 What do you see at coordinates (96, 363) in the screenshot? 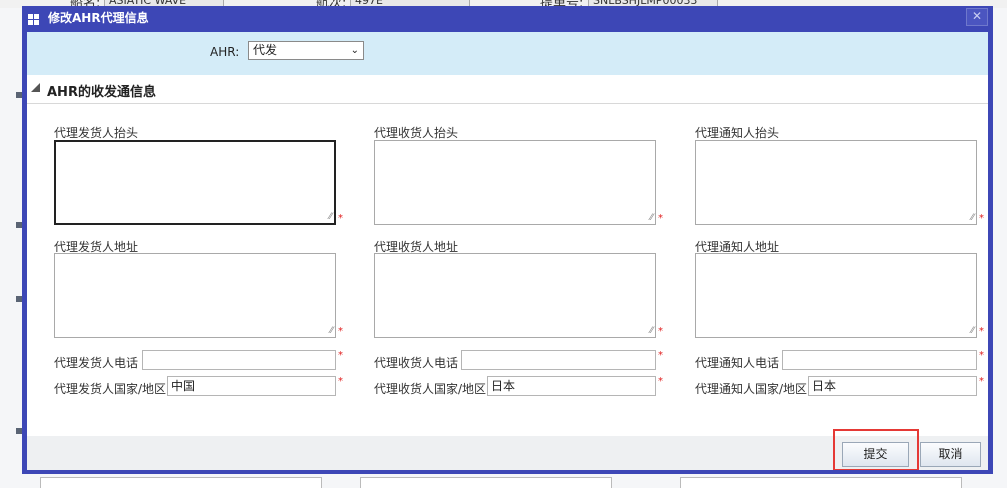
I see `shipper-phone-label: 代理发货人电话` at bounding box center [96, 363].